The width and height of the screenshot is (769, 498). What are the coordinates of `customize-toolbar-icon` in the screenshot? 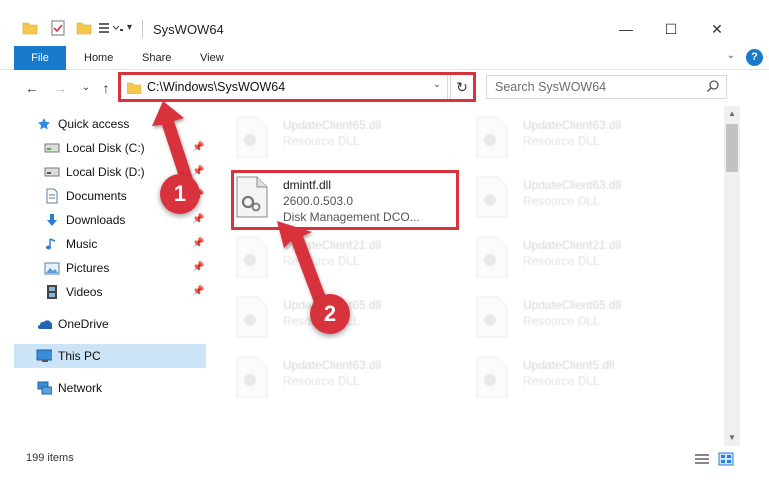 It's located at (111, 29).